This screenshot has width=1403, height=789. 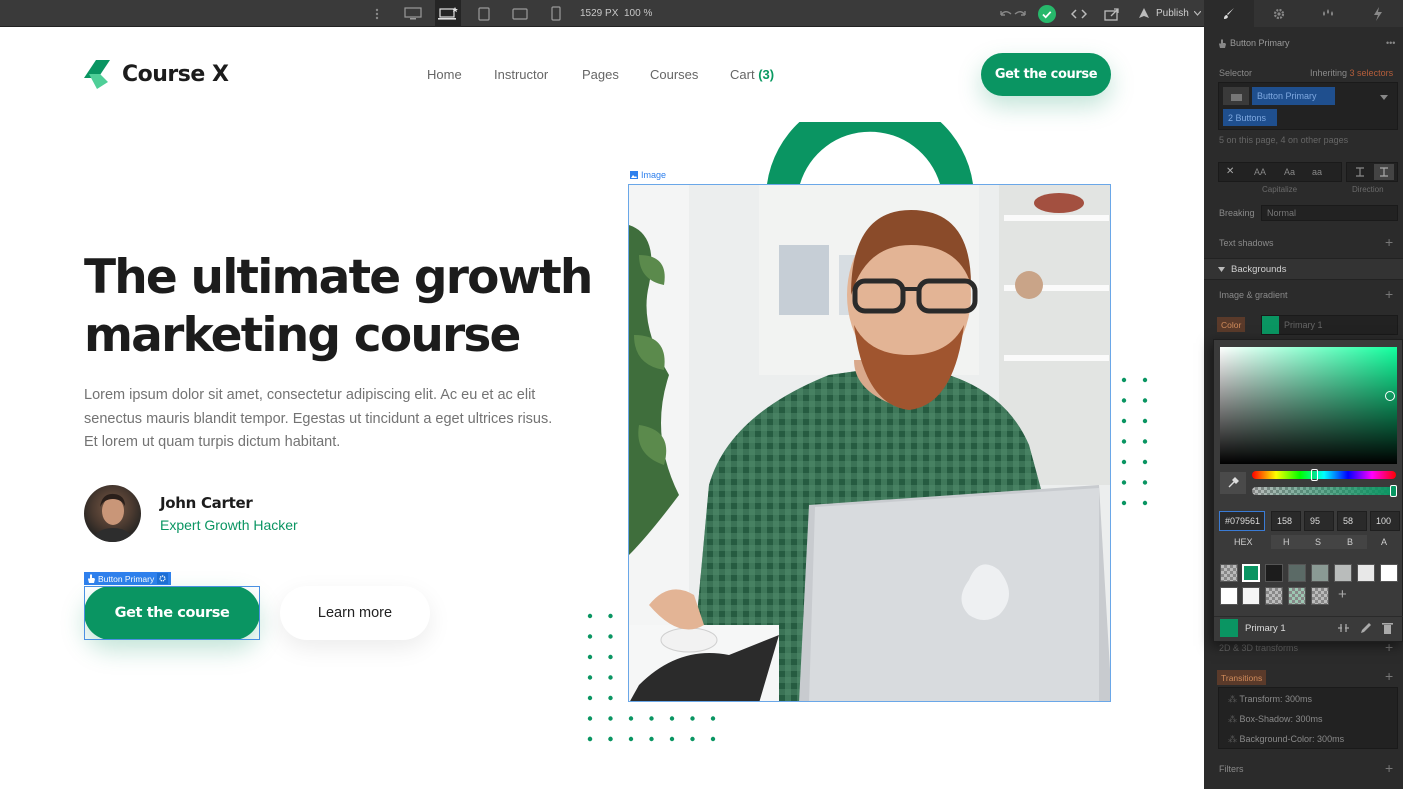 I want to click on selector-icon, so click(x=1236, y=96).